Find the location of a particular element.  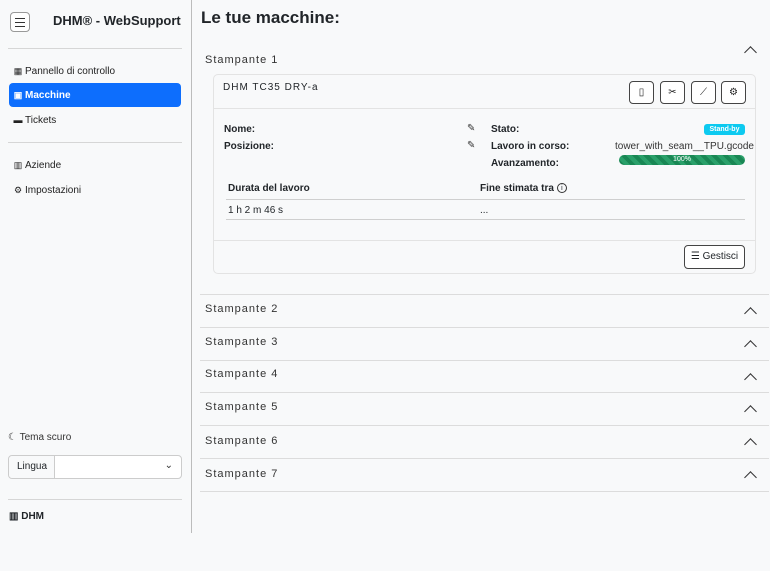

language-select: Lingua ⌄ is located at coordinates (95, 467).